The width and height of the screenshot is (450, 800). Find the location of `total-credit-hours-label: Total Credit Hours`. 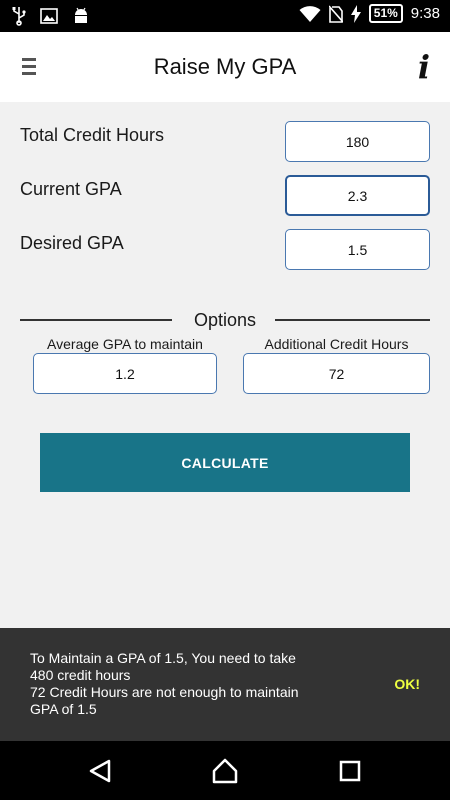

total-credit-hours-label: Total Credit Hours is located at coordinates (92, 135).